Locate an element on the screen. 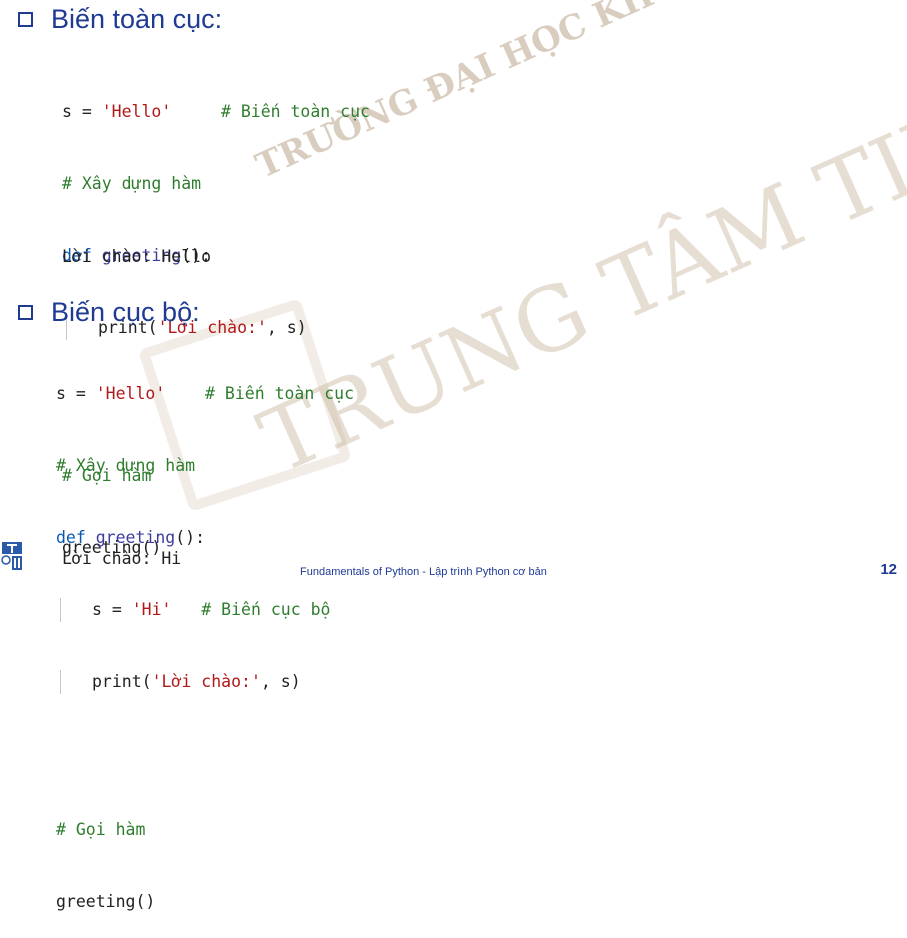 This screenshot has height=938, width=907. code-line: # Gọi hàm is located at coordinates (101, 829).